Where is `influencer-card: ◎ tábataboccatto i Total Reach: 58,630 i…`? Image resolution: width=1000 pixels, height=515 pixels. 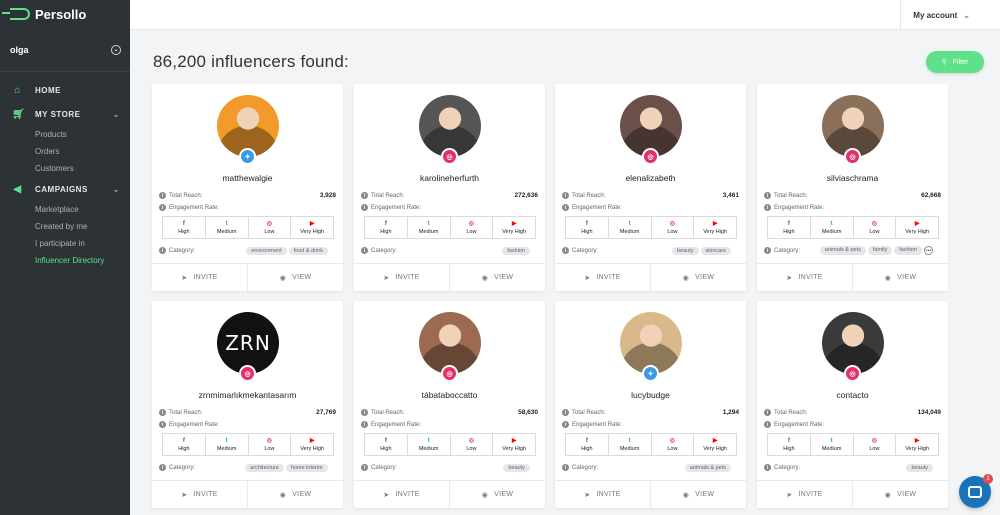 influencer-card: ◎ tábataboccatto i Total Reach: 58,630 i… is located at coordinates (449, 404).